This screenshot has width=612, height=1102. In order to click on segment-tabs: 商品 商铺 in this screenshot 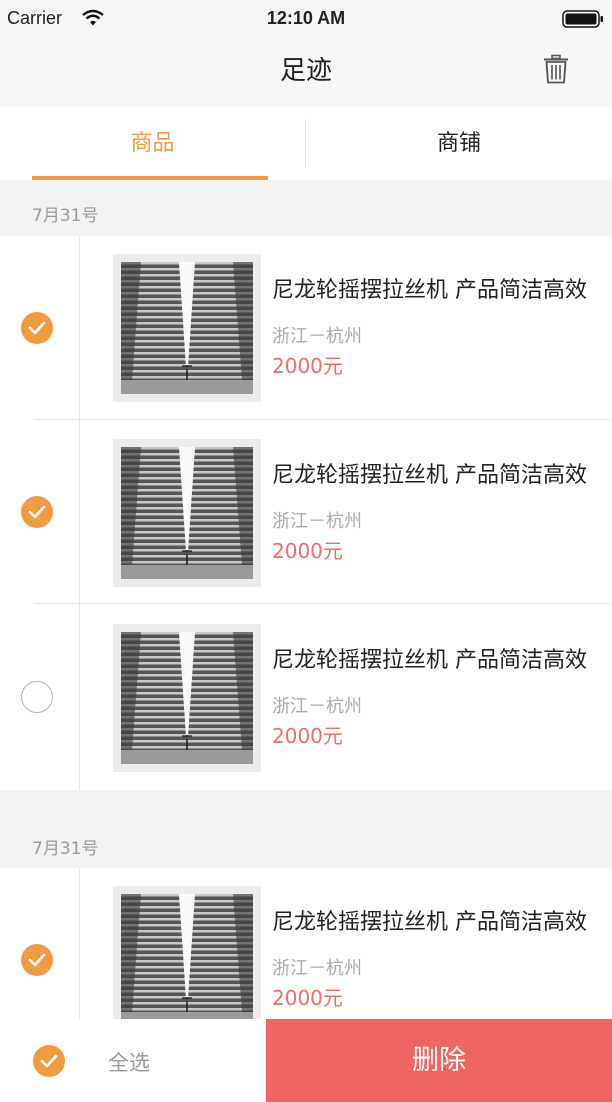, I will do `click(306, 143)`.